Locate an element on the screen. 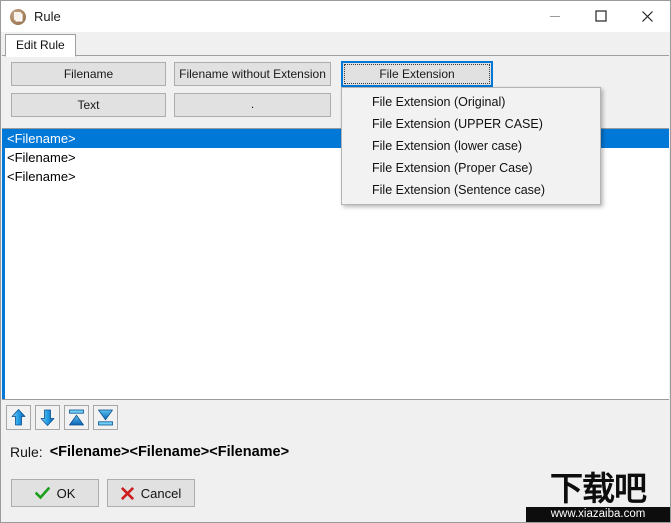  order-toolbar is located at coordinates (335, 417).